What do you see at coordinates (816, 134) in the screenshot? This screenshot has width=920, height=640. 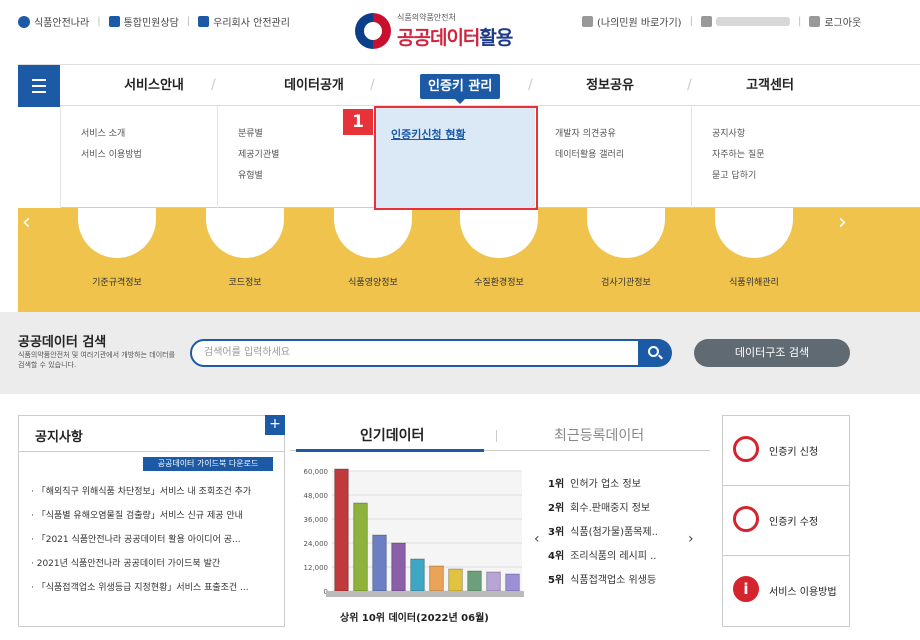 I see `menu-notice: 공지사항` at bounding box center [816, 134].